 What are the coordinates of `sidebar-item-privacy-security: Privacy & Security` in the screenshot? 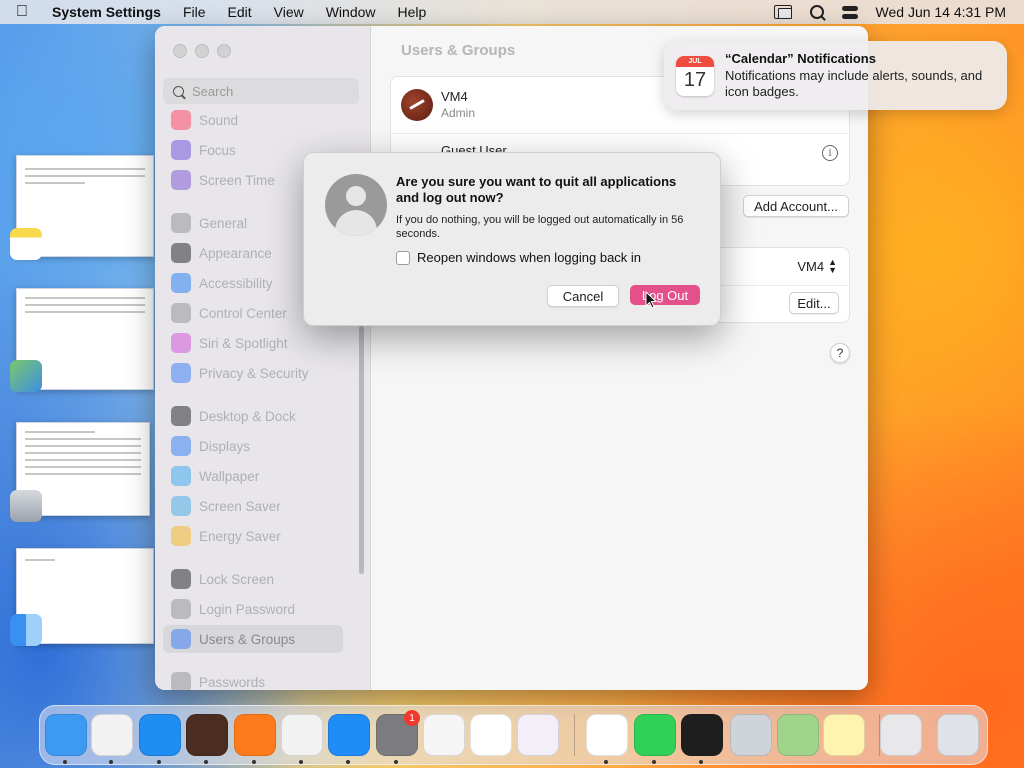 It's located at (263, 373).